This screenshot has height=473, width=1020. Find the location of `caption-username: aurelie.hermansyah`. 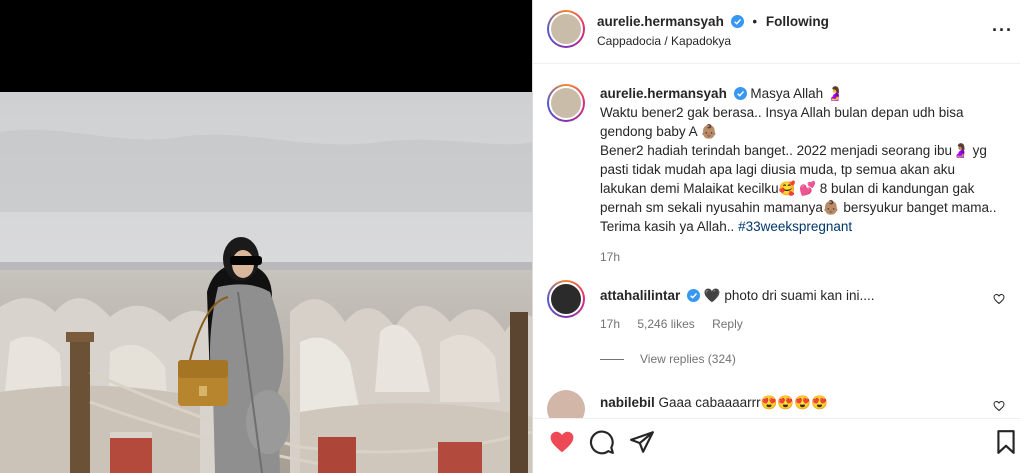

caption-username: aurelie.hermansyah is located at coordinates (663, 93).